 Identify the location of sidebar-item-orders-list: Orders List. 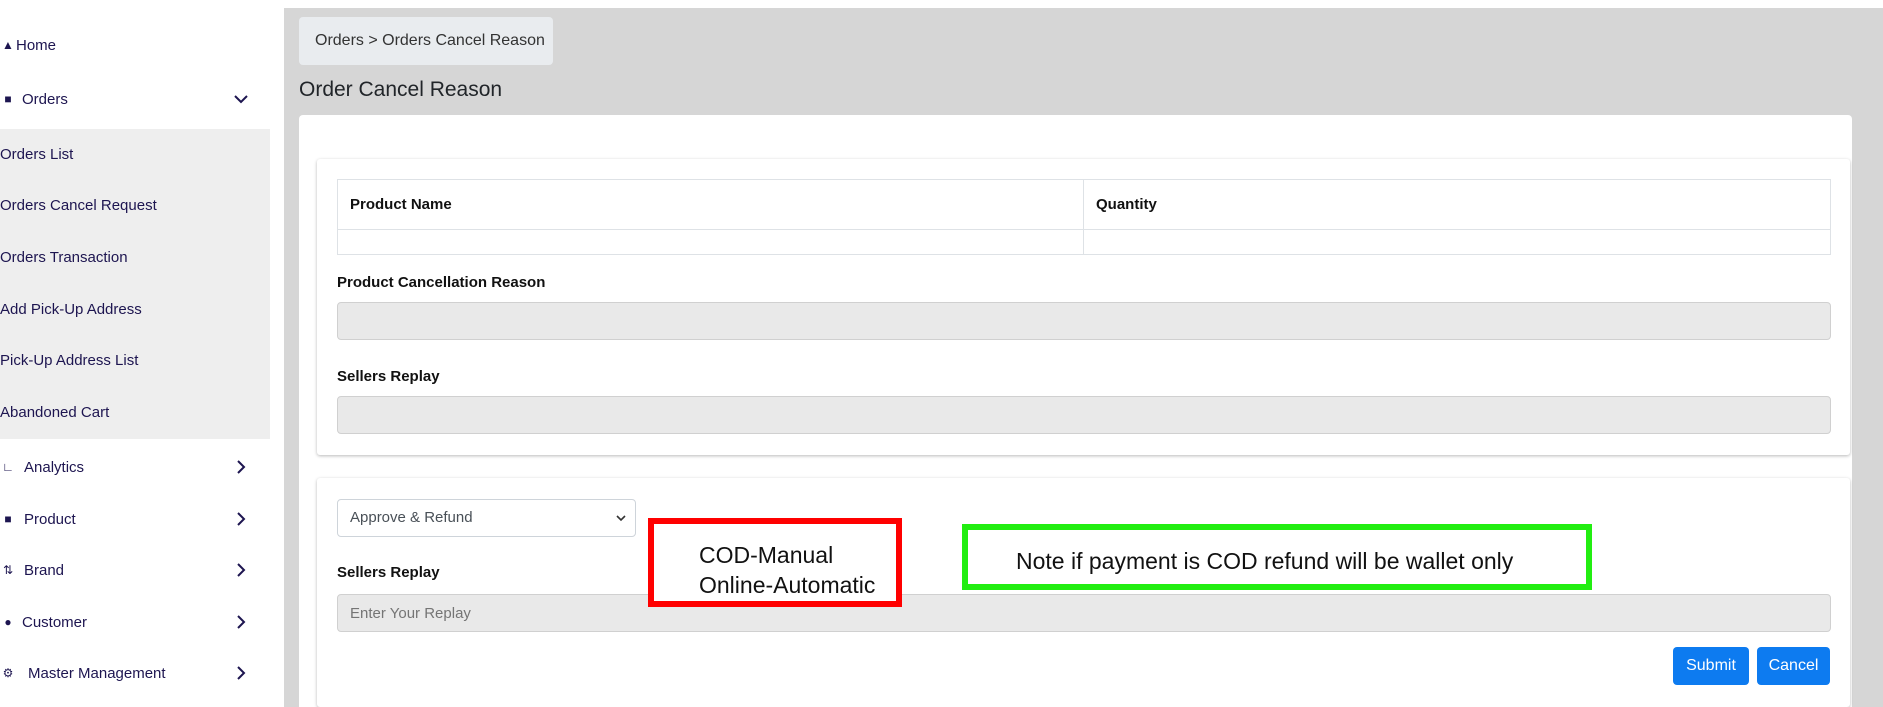
(36, 154).